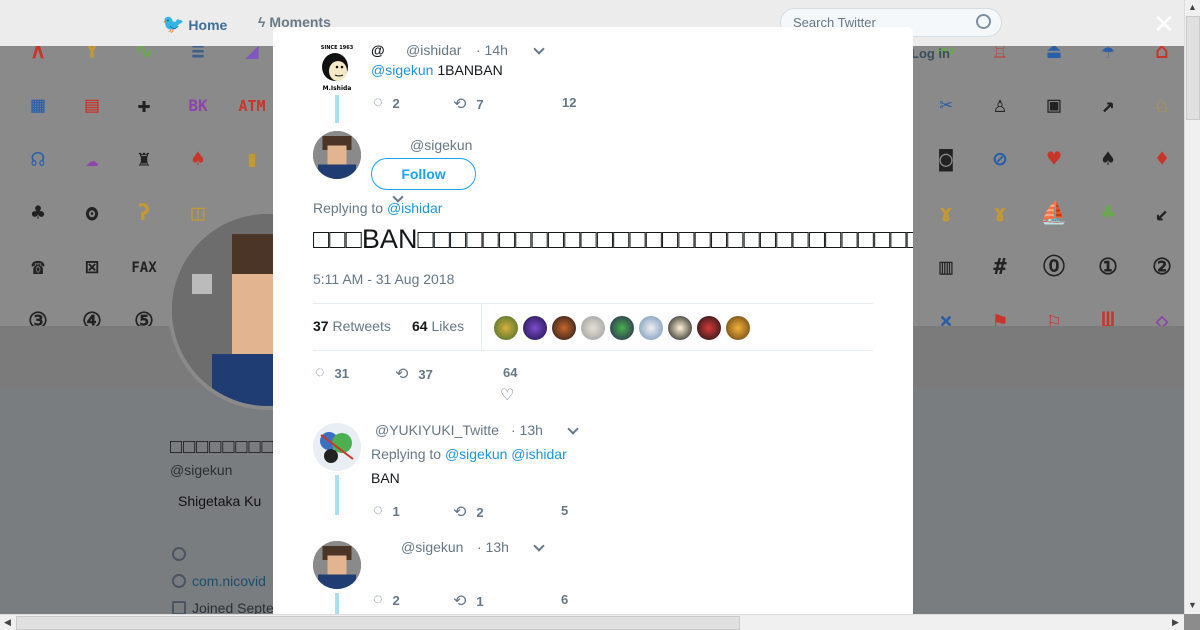  Describe the element at coordinates (468, 601) in the screenshot. I see `retweet-button: ⟲ 1` at that location.